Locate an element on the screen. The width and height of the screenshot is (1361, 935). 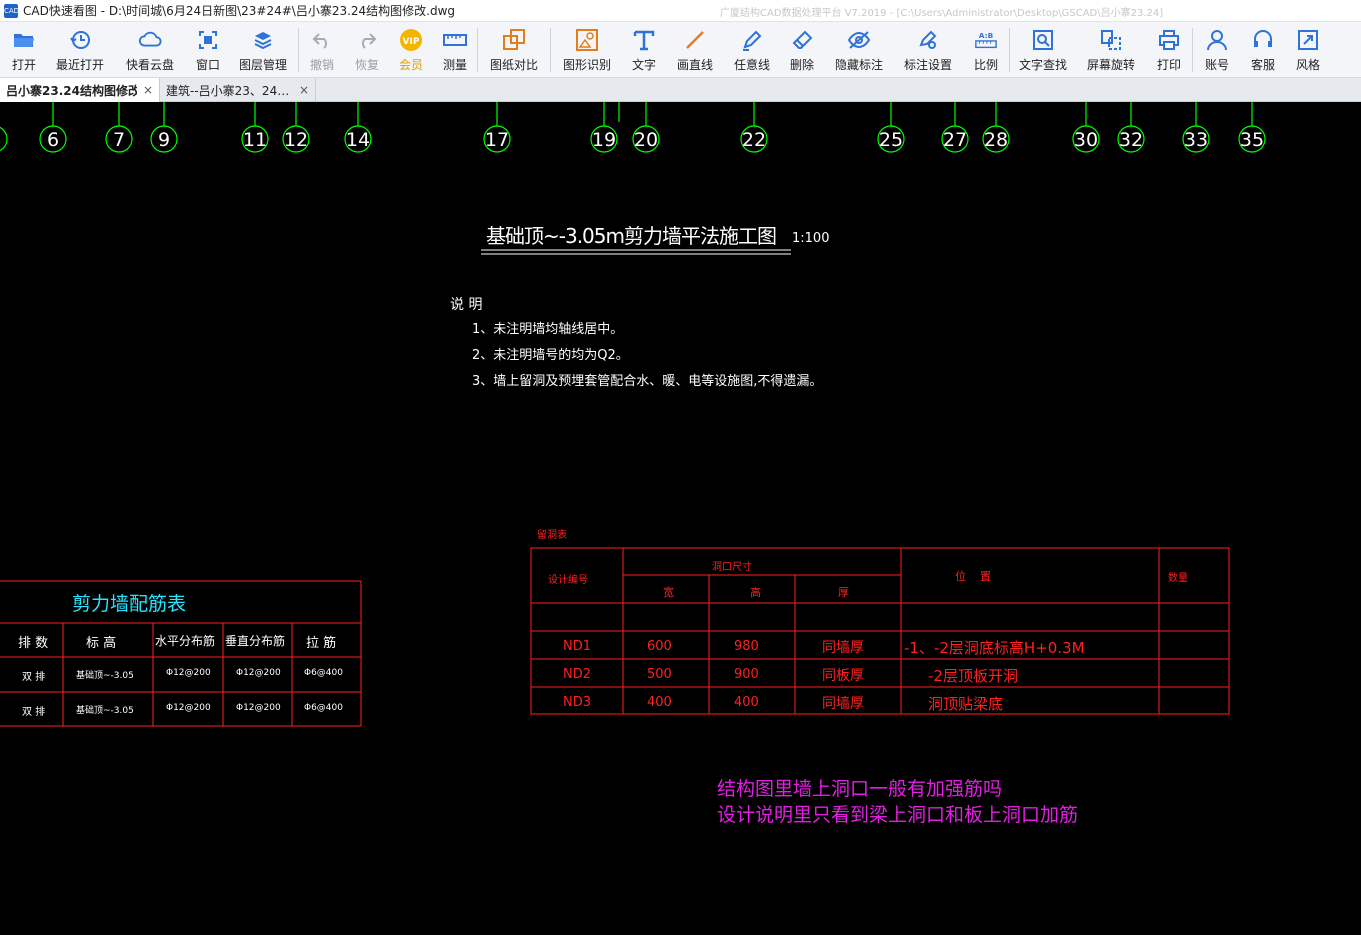
axis-bubble: 35 is located at coordinates (1252, 127).